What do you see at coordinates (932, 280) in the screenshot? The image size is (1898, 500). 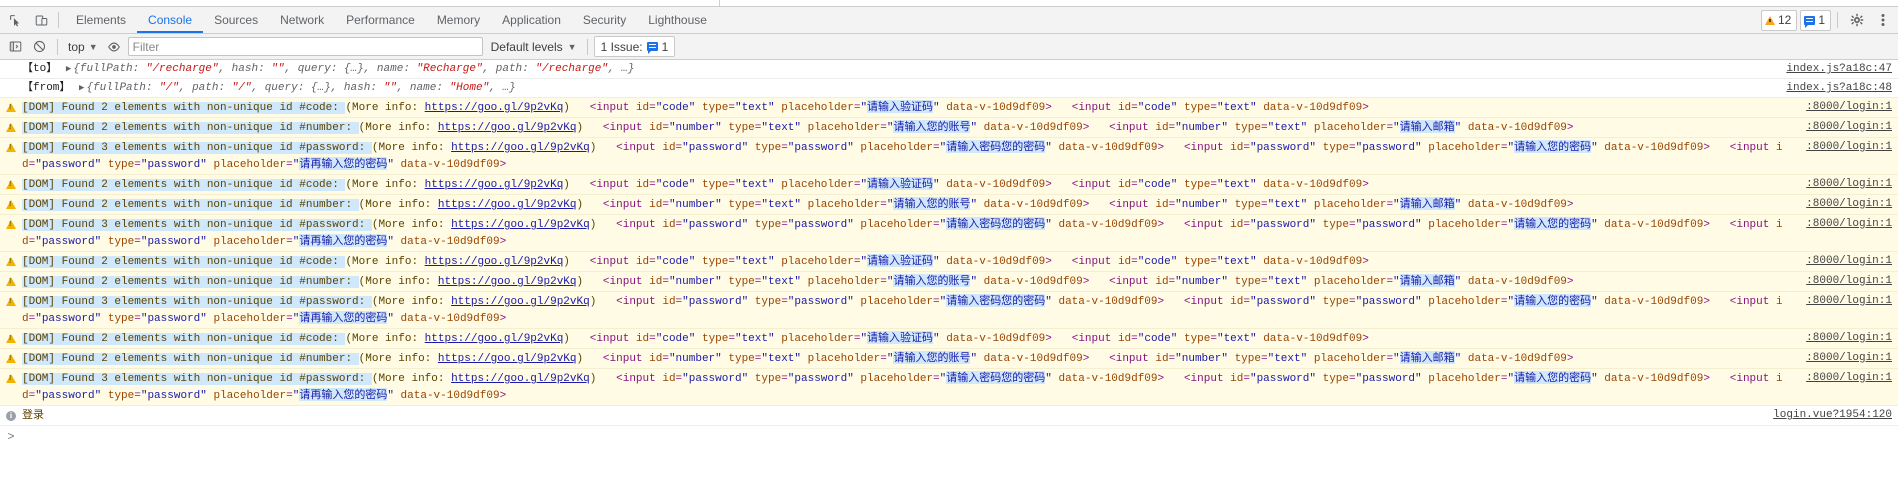 I see `placeholder-value-token: 请输入您的账号` at bounding box center [932, 280].